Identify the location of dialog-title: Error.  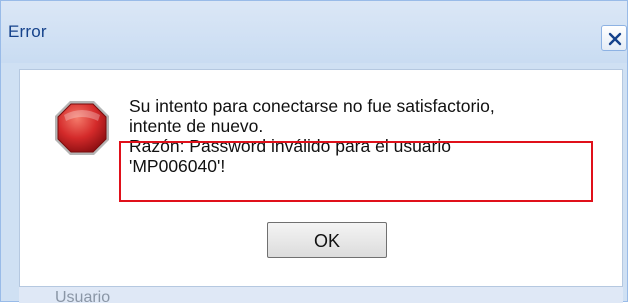
(27, 31).